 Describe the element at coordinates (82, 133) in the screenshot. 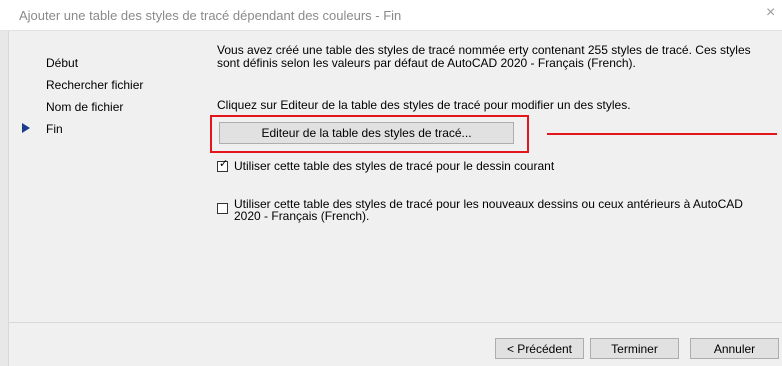

I see `nav-step-fin: Fin` at that location.